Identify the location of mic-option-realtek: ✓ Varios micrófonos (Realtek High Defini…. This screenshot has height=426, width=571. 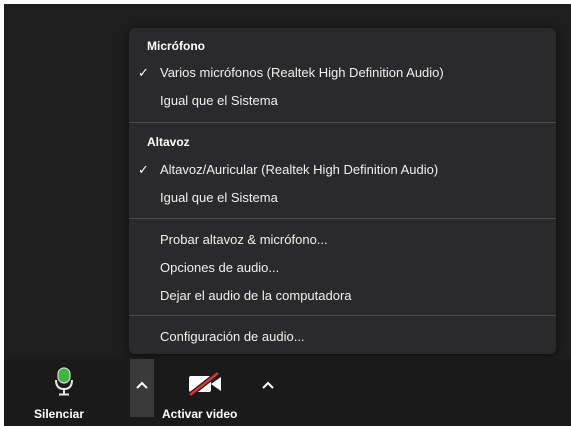
(342, 73).